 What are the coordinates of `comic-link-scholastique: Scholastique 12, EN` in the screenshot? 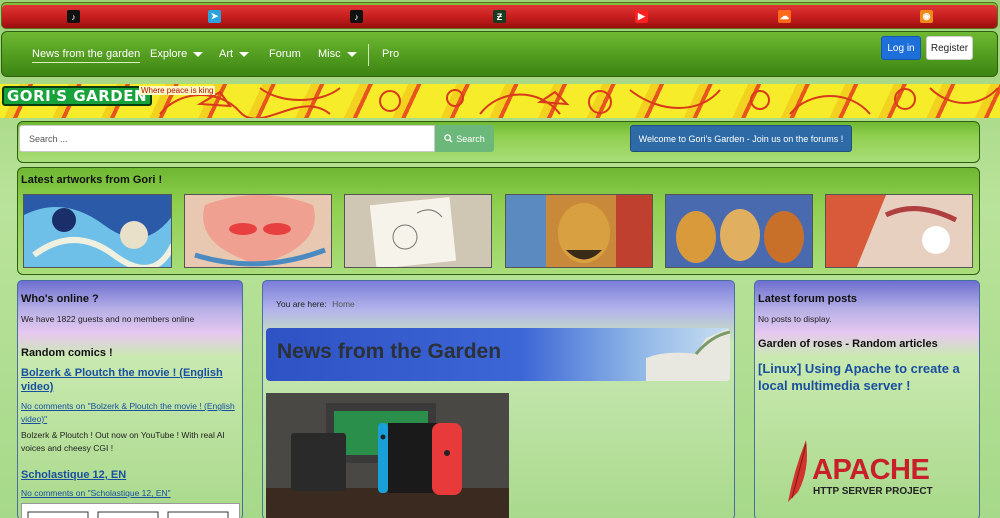 It's located at (128, 475).